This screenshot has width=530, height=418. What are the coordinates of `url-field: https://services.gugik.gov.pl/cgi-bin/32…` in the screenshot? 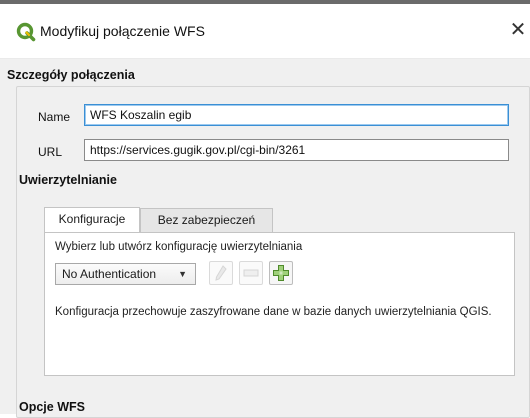 It's located at (296, 150).